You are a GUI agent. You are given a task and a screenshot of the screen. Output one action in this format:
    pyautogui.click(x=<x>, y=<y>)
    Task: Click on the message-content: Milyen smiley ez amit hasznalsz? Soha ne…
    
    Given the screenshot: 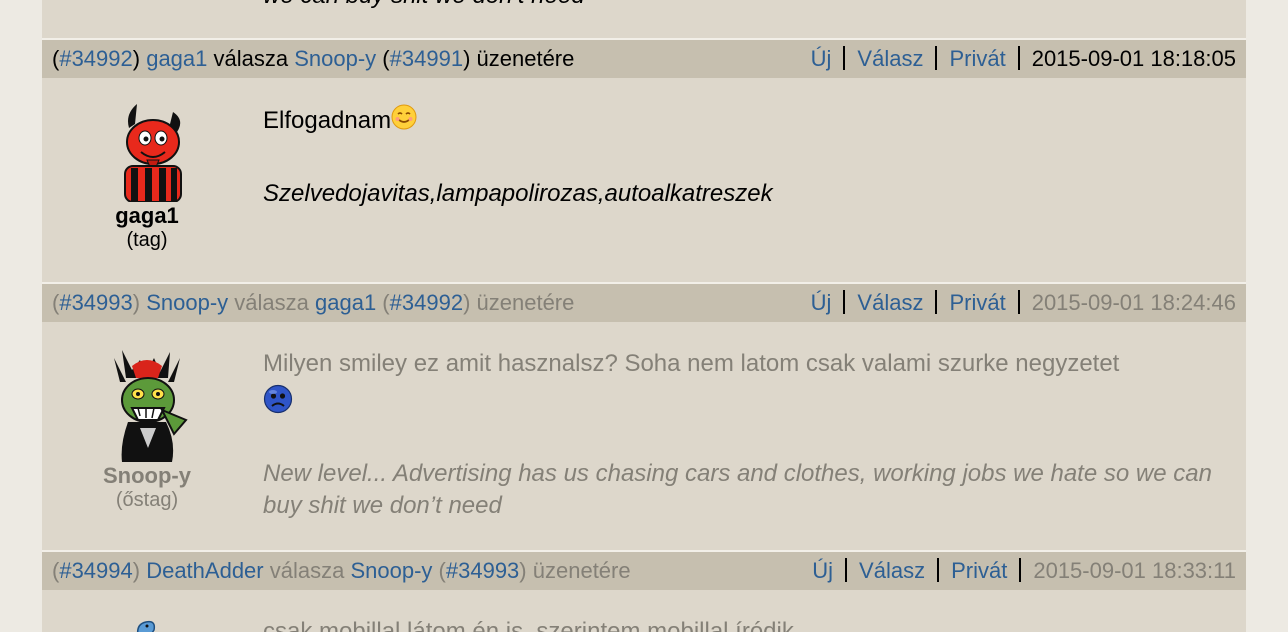 What is the action you would take?
    pyautogui.click(x=691, y=363)
    